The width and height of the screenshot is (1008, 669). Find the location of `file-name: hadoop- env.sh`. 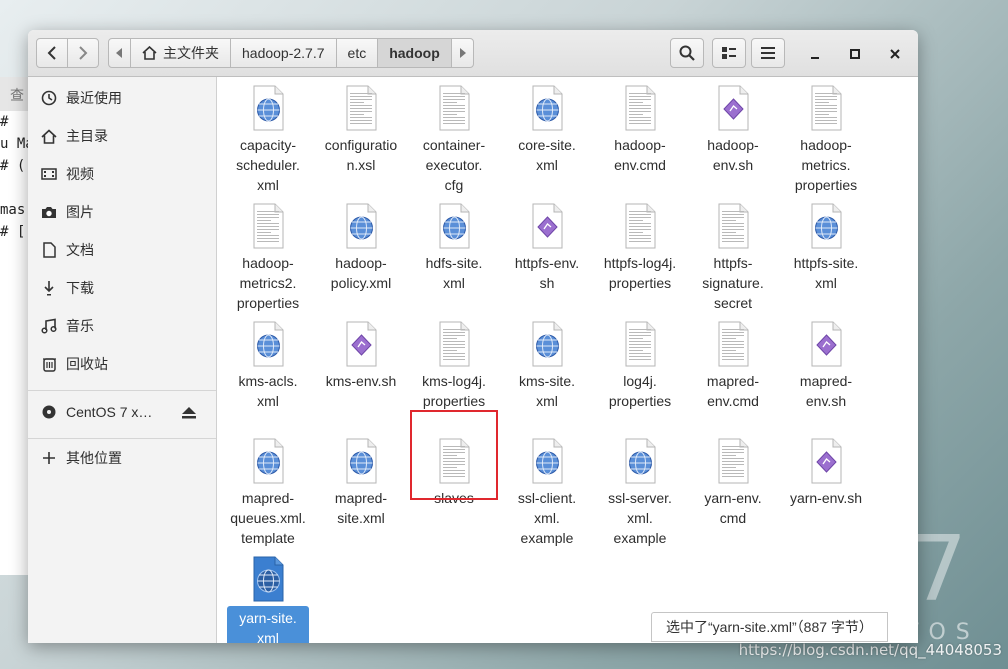

file-name: hadoop- env.sh is located at coordinates (733, 155).